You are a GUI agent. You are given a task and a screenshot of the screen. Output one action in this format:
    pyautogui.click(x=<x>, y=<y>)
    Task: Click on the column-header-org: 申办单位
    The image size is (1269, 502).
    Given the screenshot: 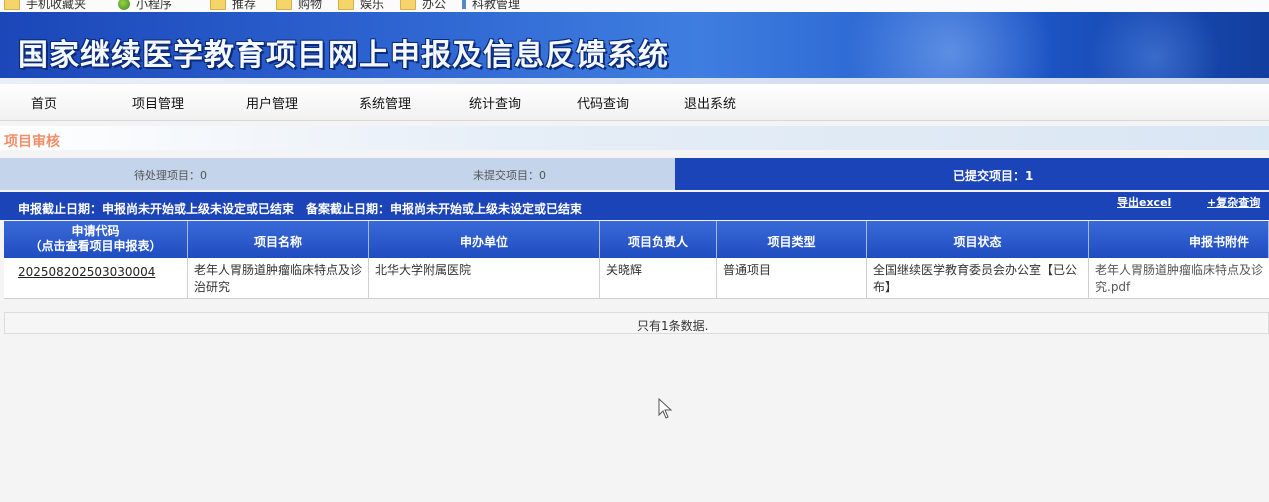 What is the action you would take?
    pyautogui.click(x=484, y=239)
    